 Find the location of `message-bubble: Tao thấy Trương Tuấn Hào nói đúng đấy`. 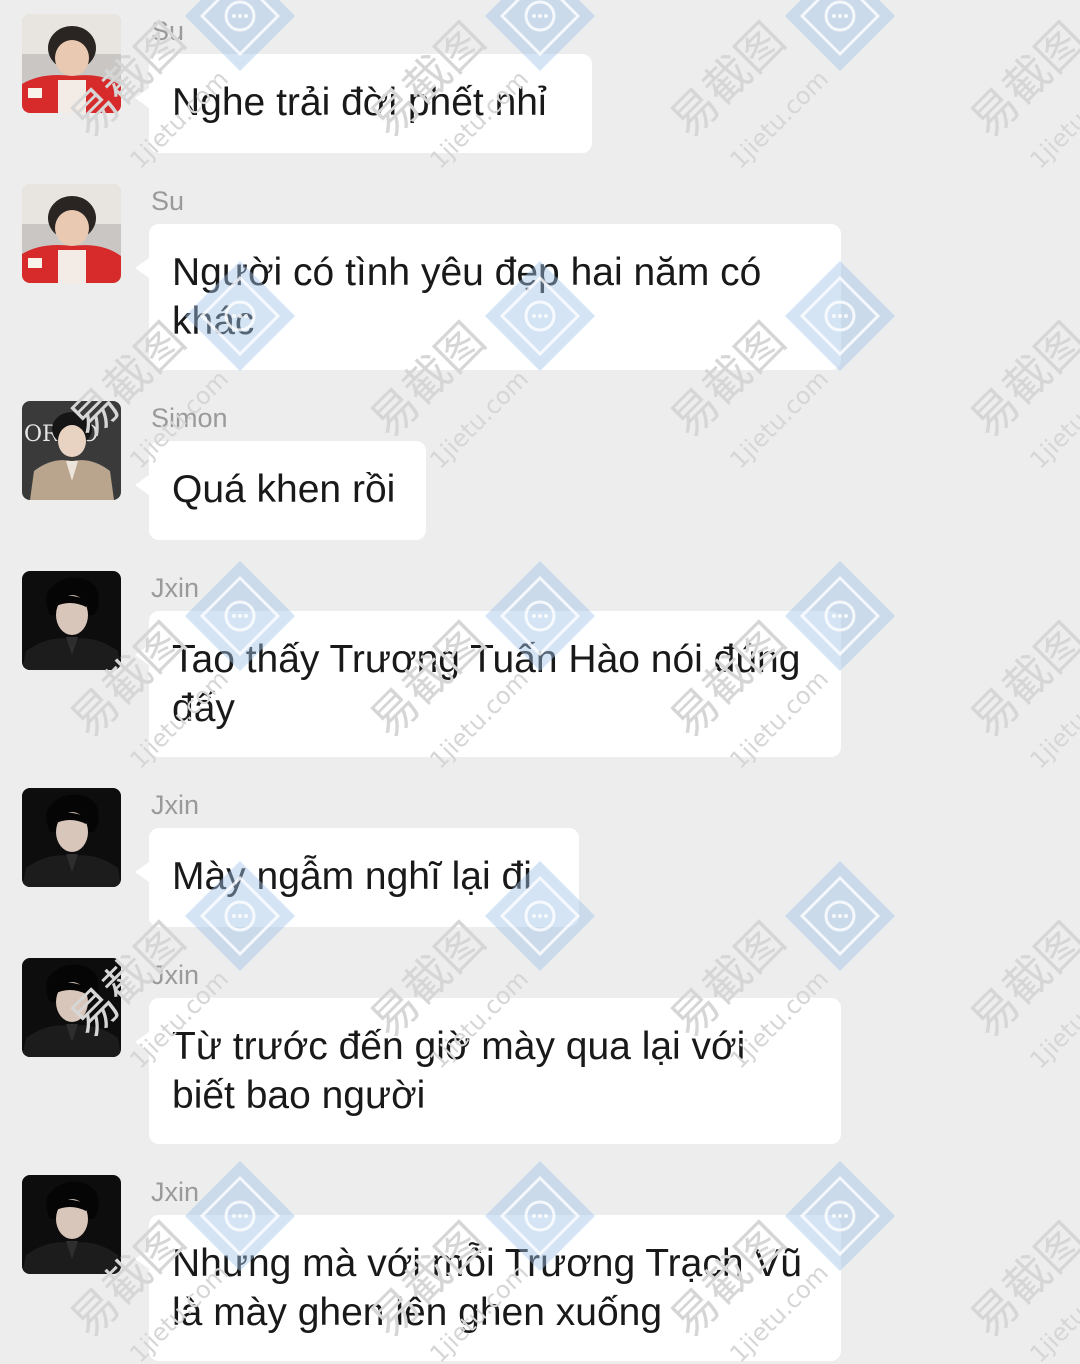

message-bubble: Tao thấy Trương Tuấn Hào nói đúng đấy is located at coordinates (488, 684).